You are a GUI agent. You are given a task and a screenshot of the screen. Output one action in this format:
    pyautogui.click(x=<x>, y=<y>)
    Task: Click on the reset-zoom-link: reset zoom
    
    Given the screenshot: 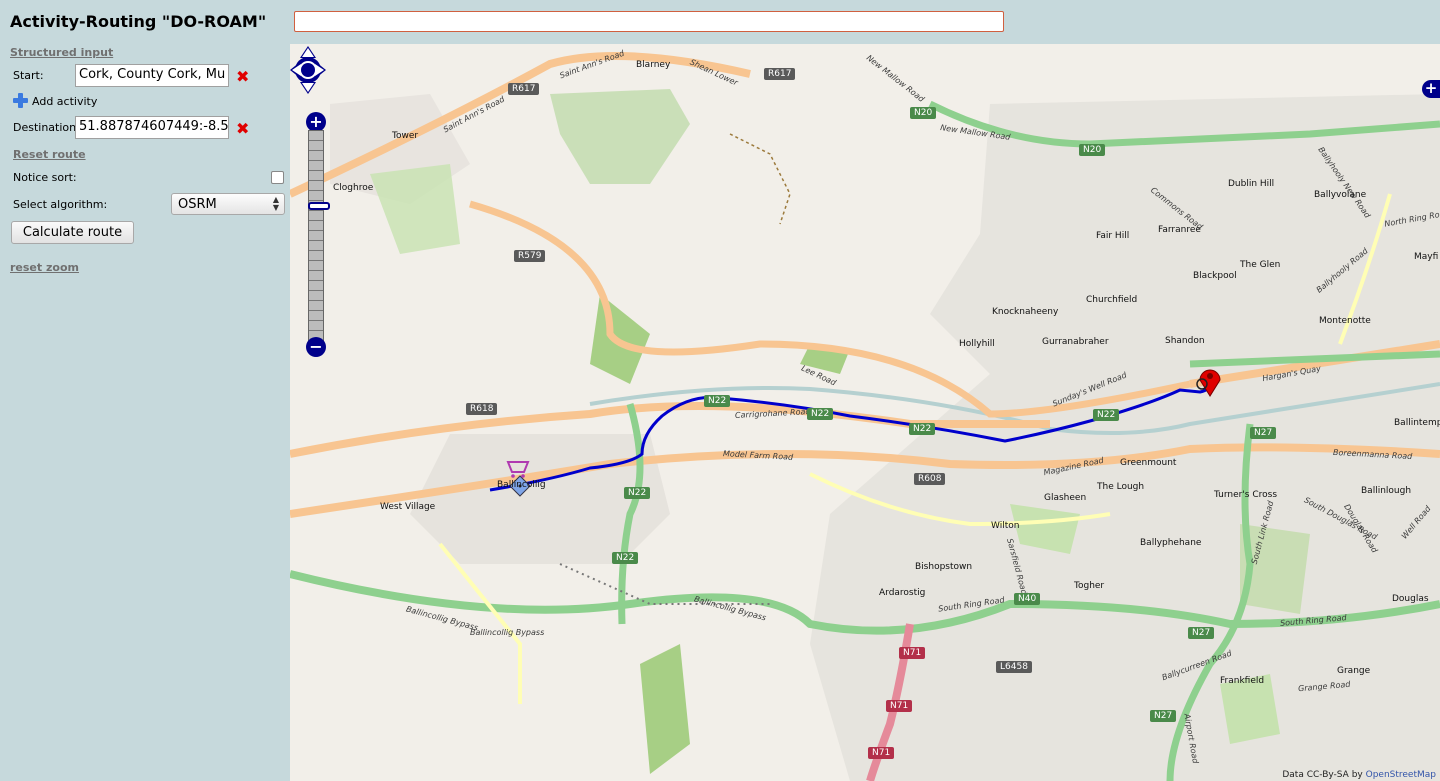 What is the action you would take?
    pyautogui.click(x=44, y=267)
    